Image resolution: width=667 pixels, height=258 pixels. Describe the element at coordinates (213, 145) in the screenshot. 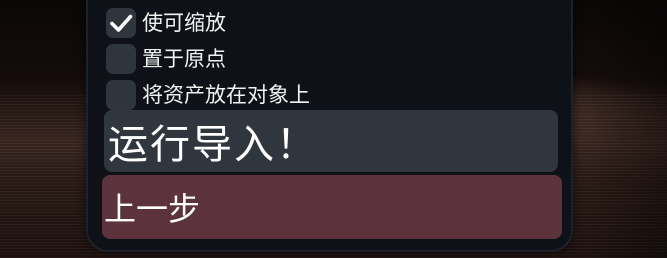

I see `run-import-label: 运行导入！` at that location.